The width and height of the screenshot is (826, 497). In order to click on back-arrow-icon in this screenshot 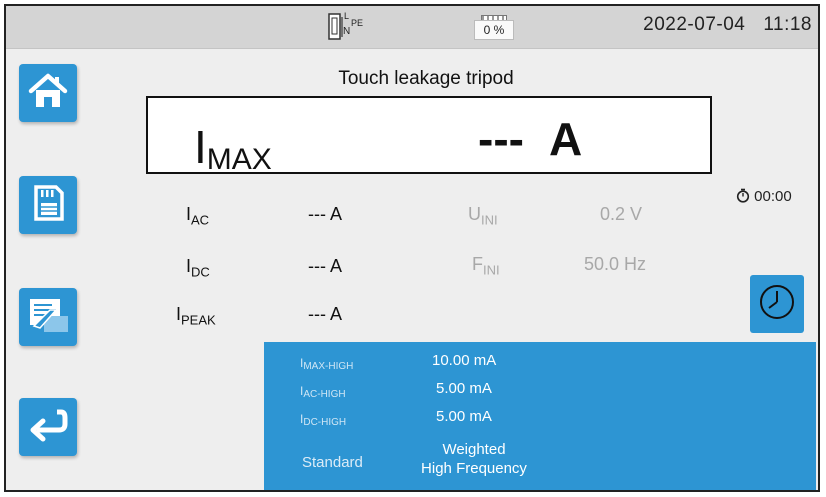, I will do `click(48, 427)`.